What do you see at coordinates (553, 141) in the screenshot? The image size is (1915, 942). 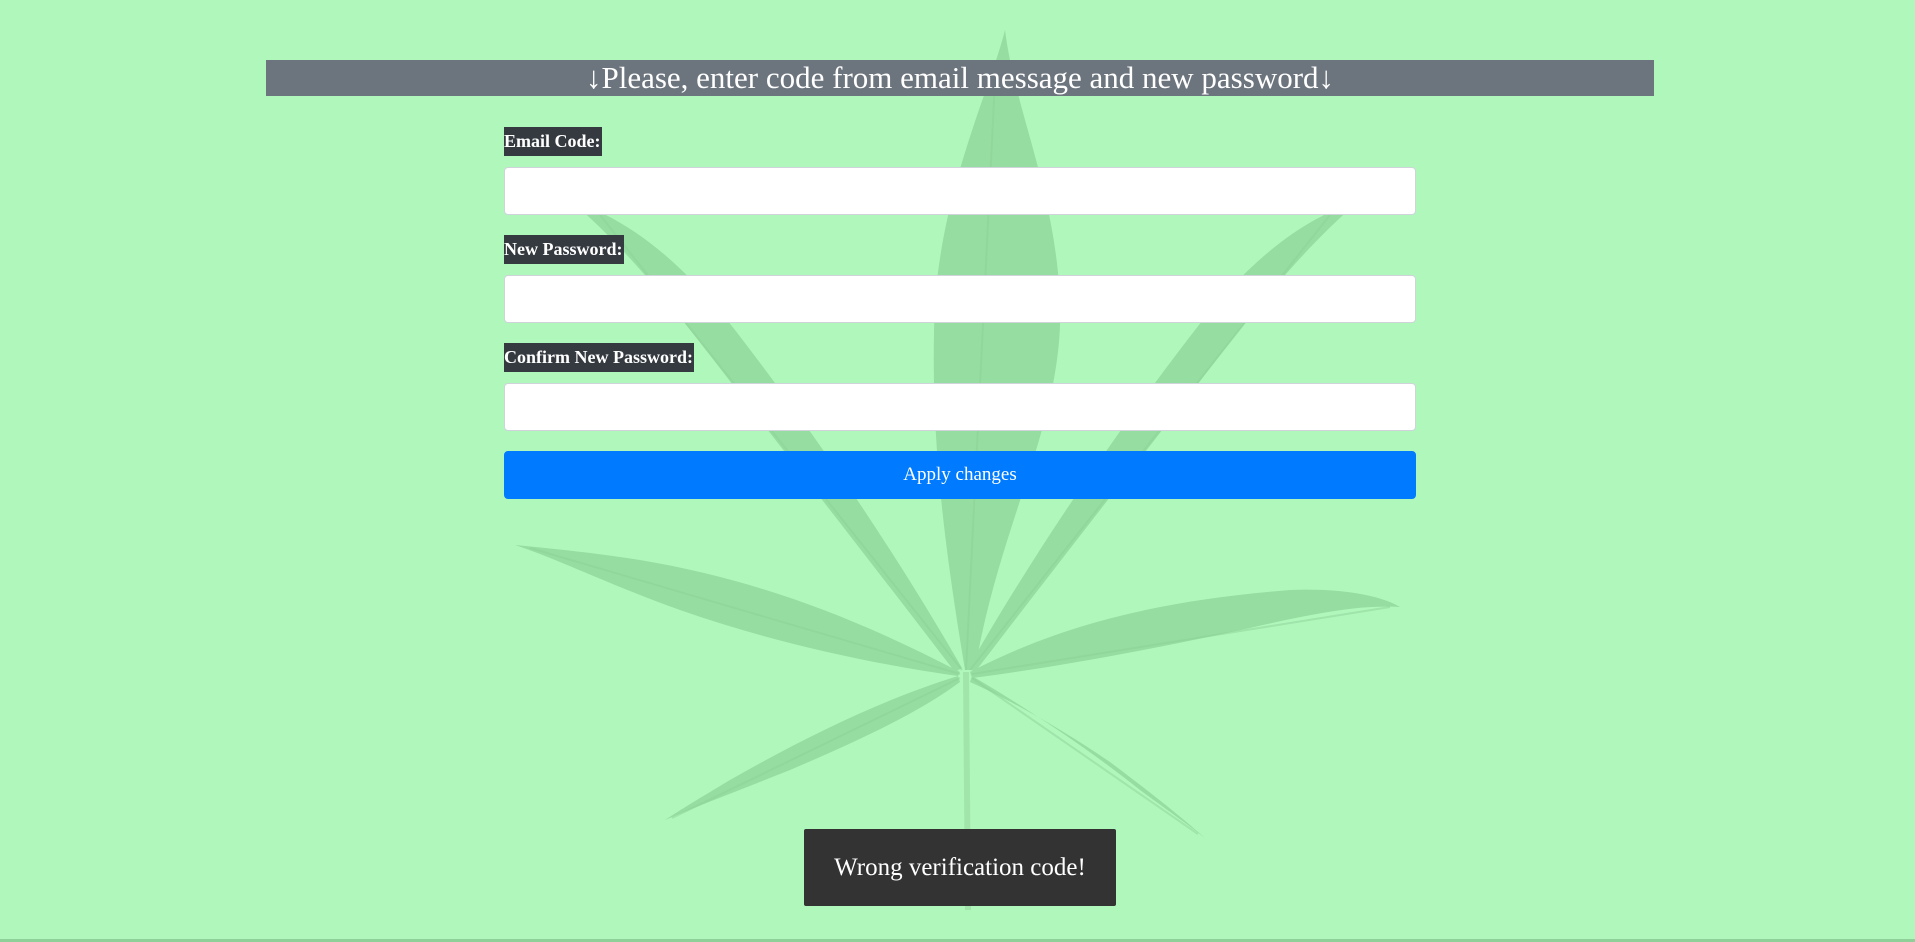 I see `email-code-label: Email Code:` at bounding box center [553, 141].